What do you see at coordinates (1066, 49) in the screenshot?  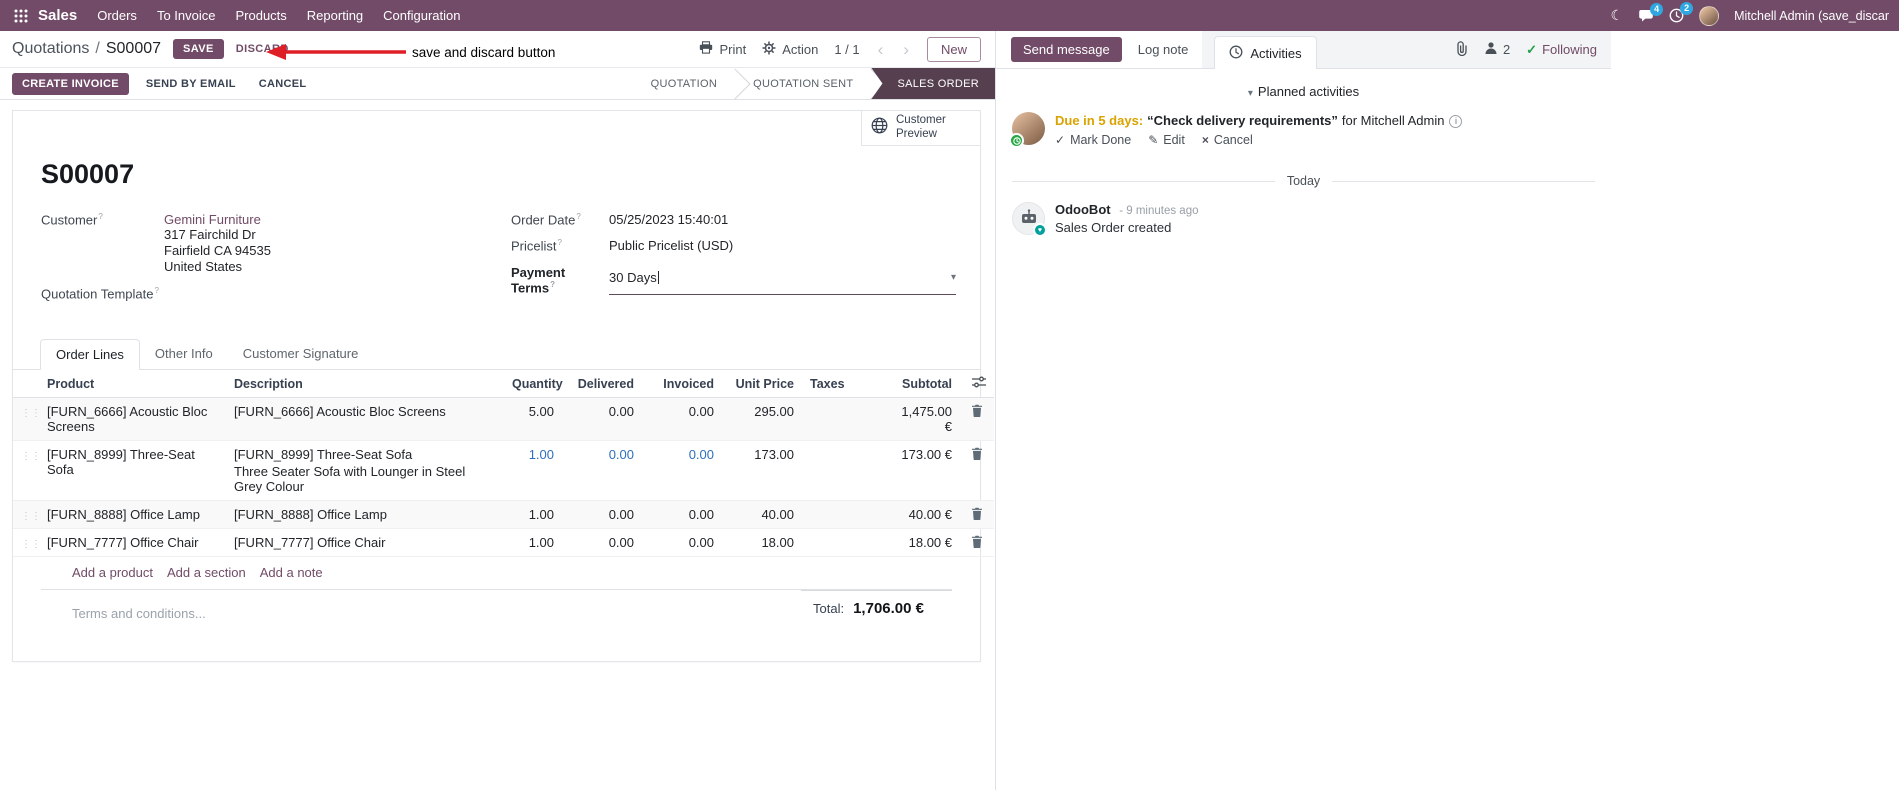 I see `send-message-button: Send message` at bounding box center [1066, 49].